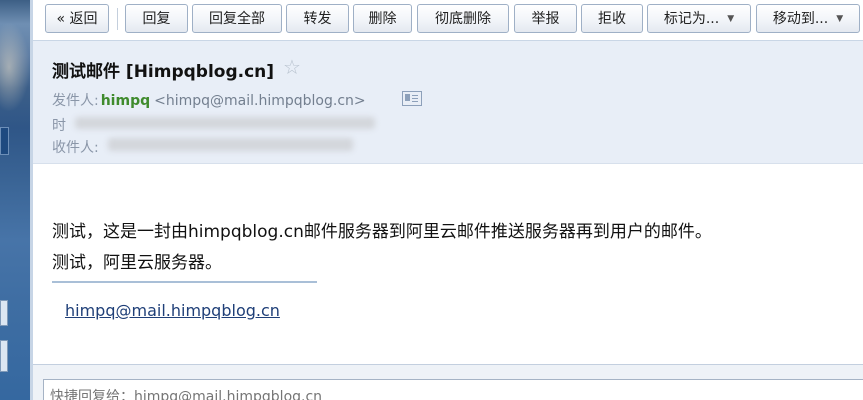  I want to click on sidebar-decoration, so click(15, 67).